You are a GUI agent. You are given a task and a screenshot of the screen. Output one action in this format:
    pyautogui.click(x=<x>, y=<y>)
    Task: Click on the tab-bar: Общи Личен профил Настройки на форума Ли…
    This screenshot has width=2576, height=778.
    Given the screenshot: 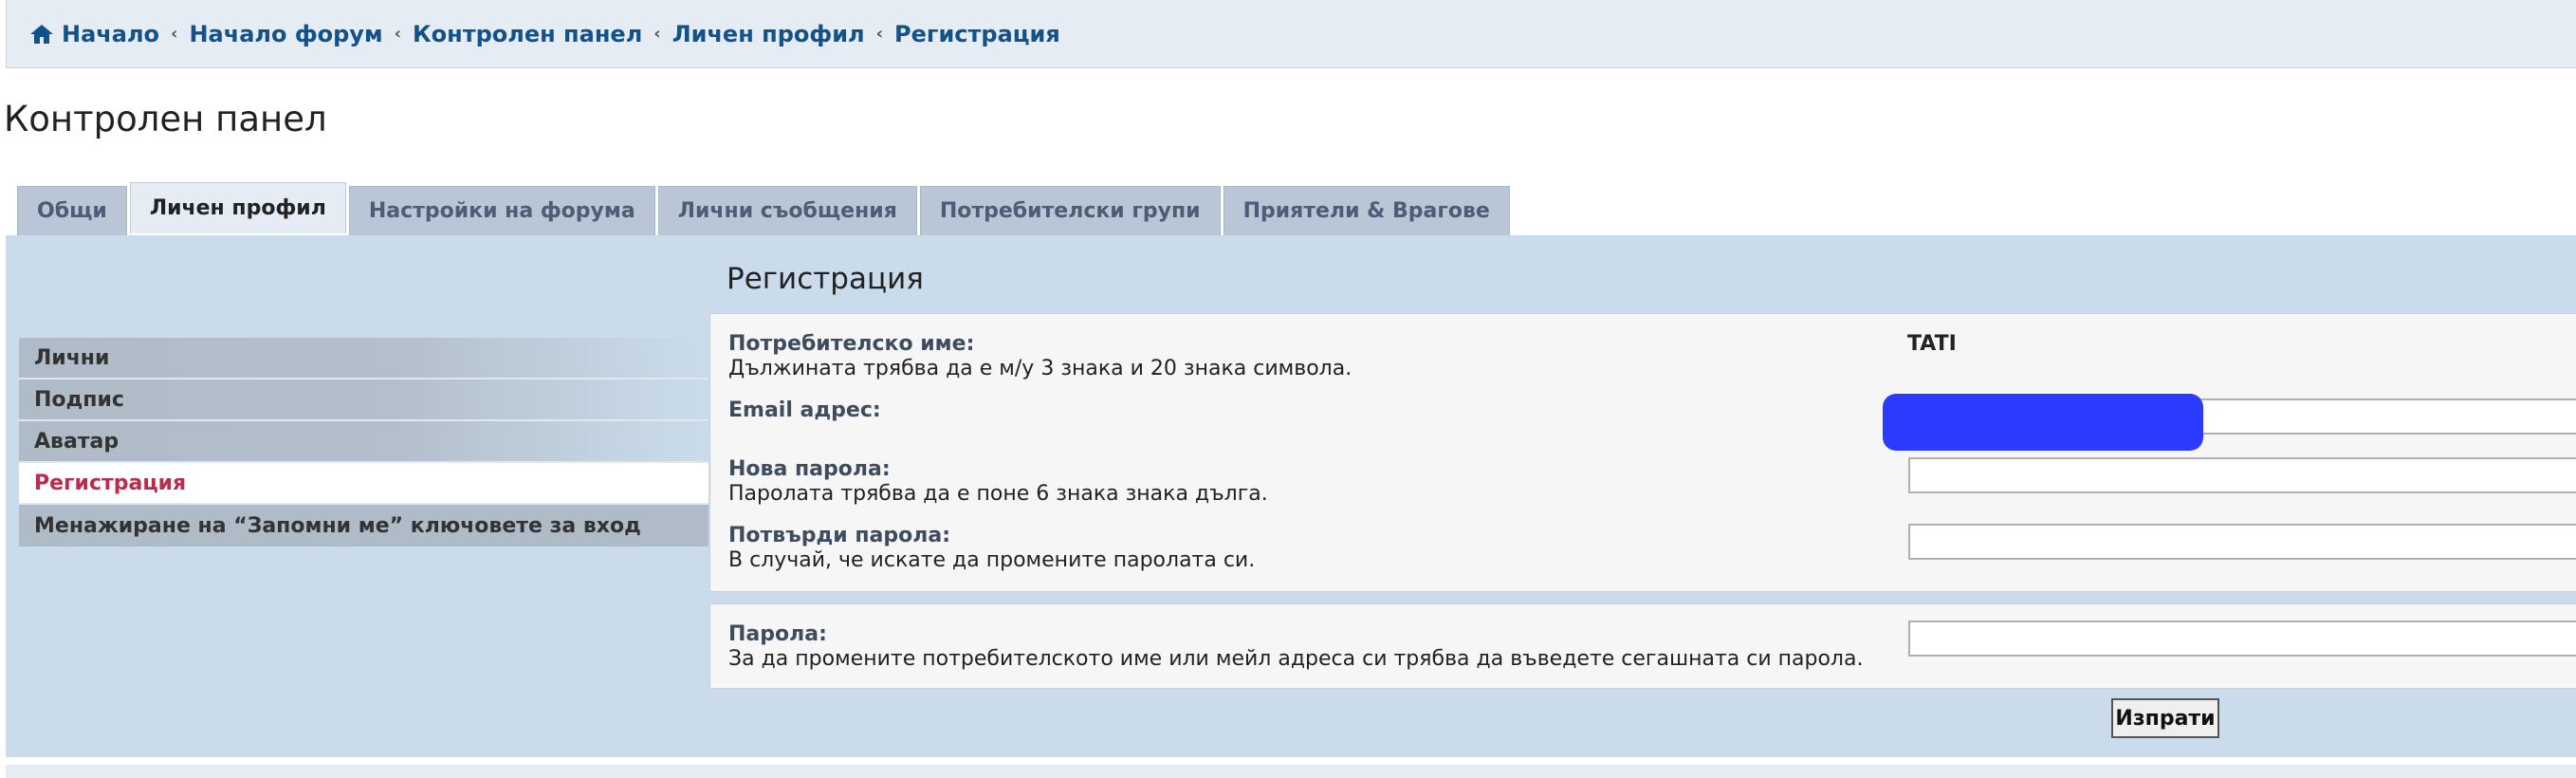 What is the action you would take?
    pyautogui.click(x=765, y=208)
    